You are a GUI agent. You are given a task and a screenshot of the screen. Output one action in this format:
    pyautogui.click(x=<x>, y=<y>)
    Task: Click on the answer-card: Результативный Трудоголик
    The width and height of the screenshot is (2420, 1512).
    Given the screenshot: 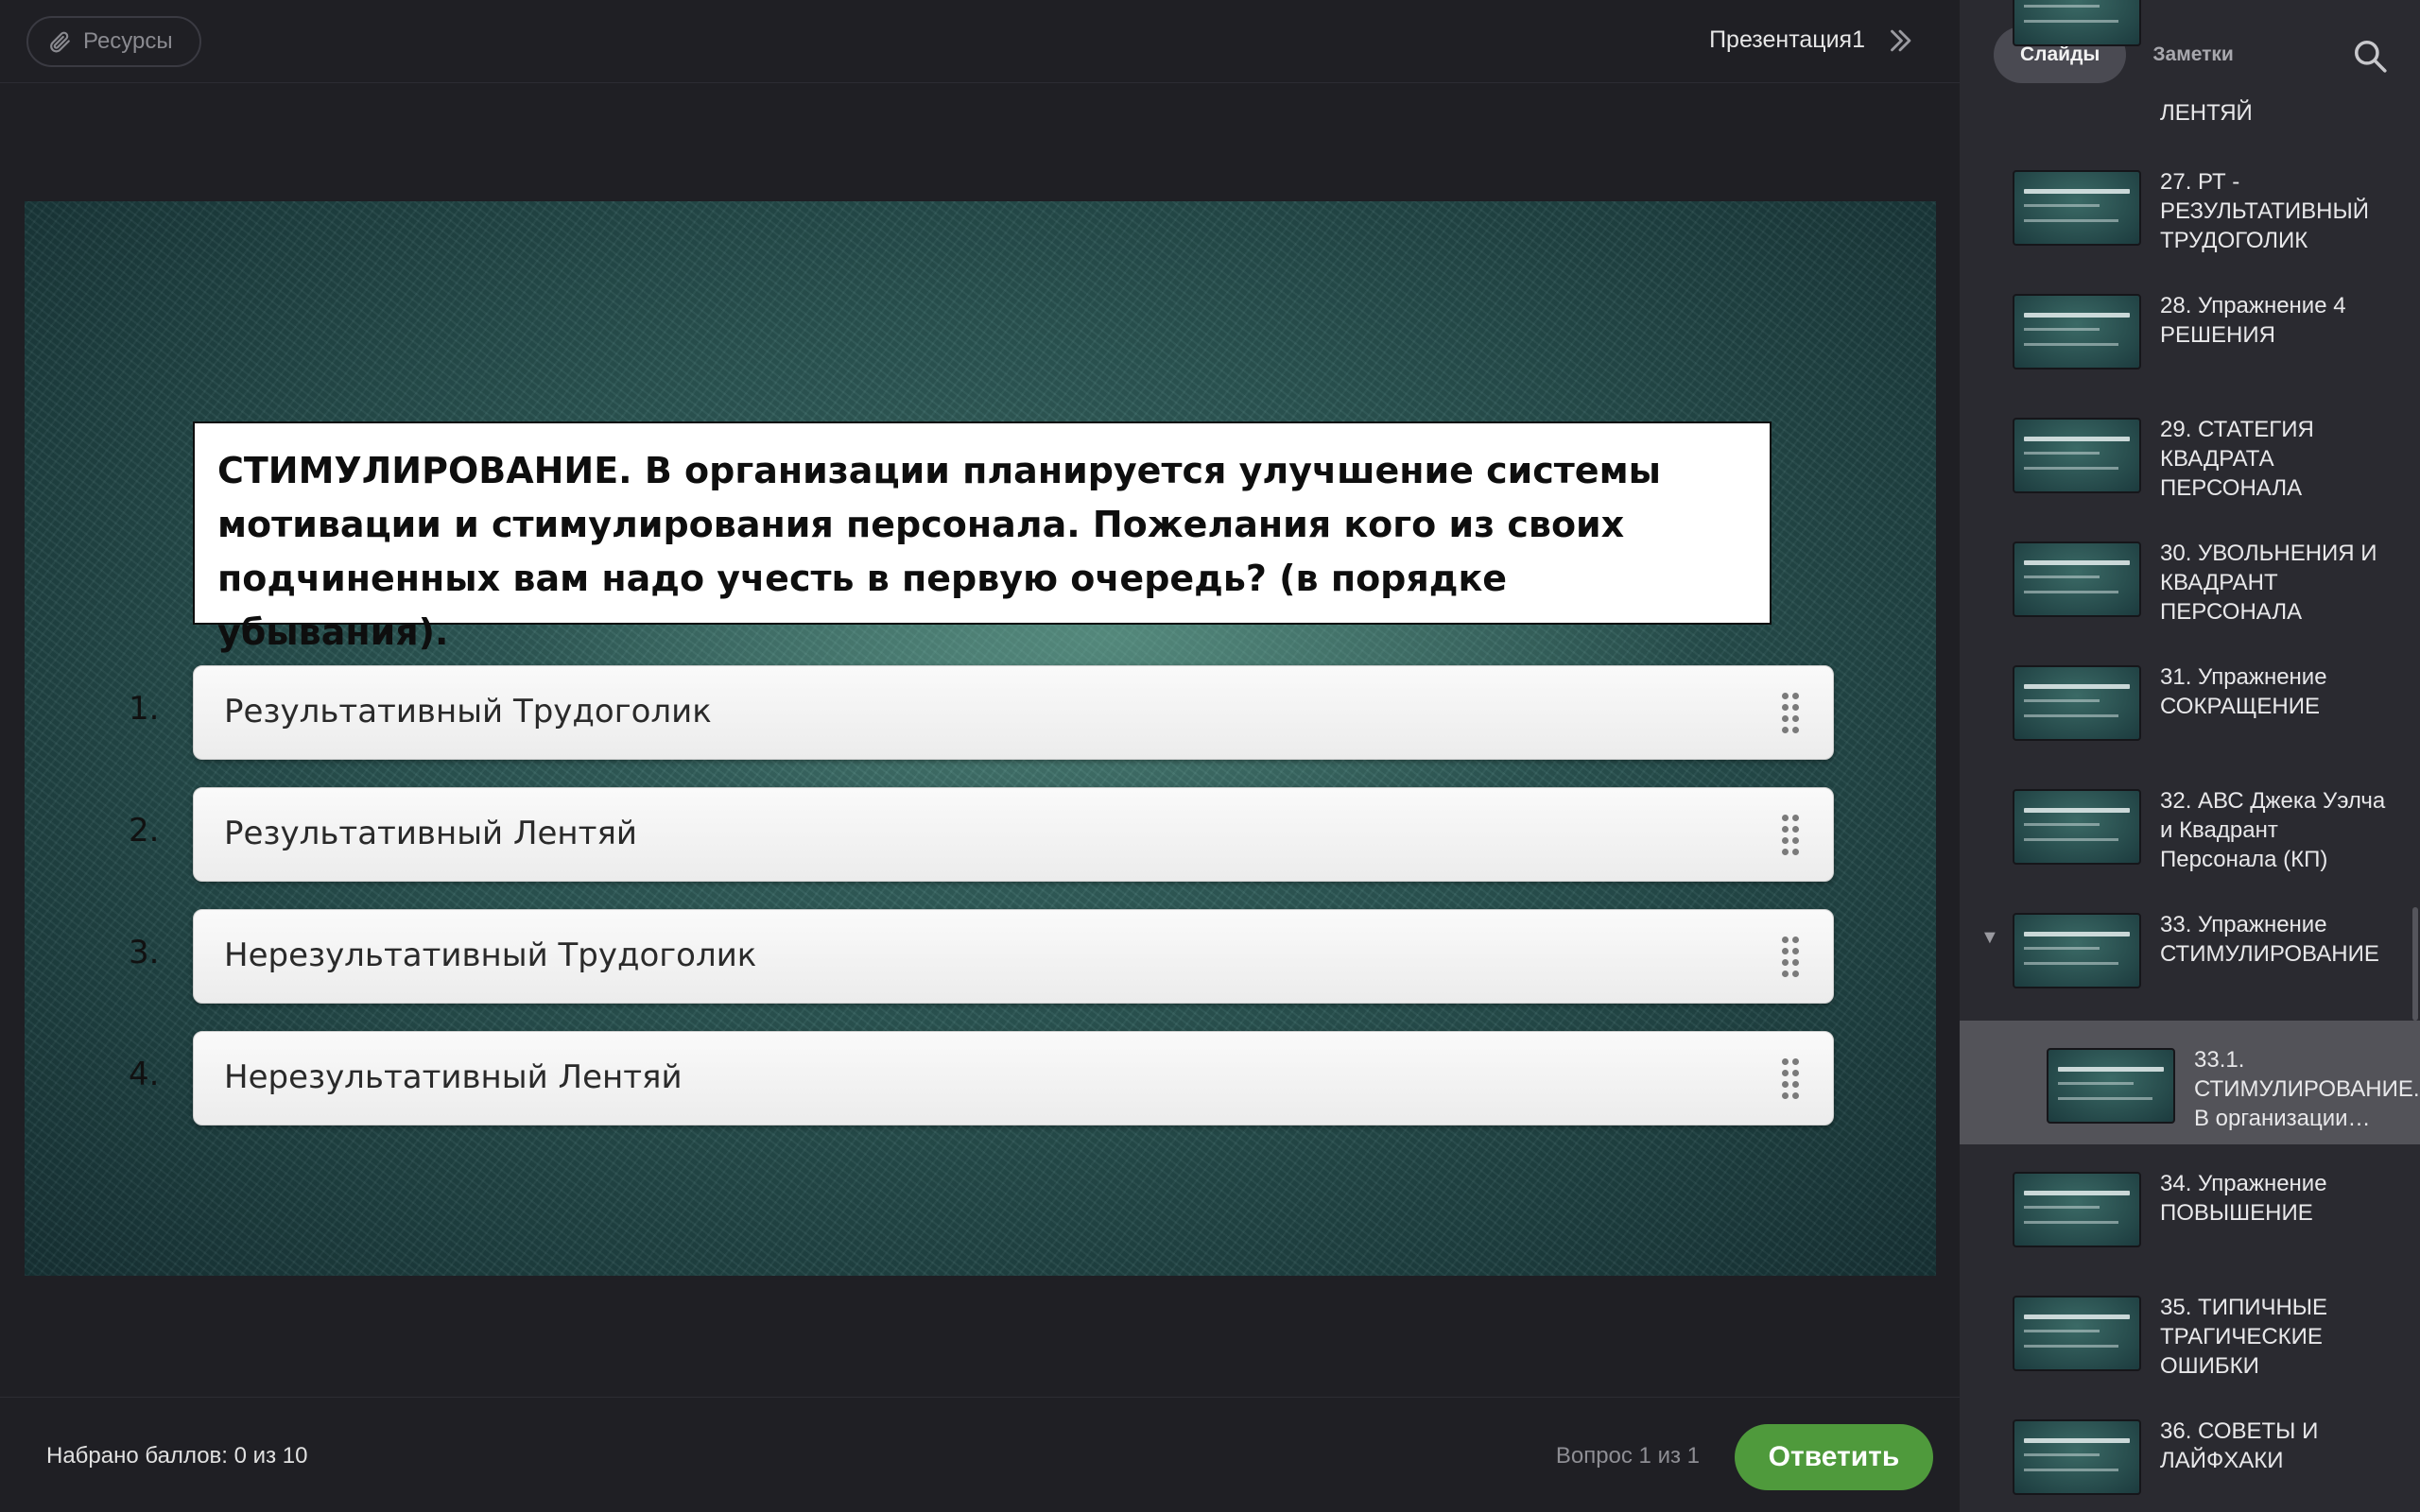 What is the action you would take?
    pyautogui.click(x=1013, y=712)
    